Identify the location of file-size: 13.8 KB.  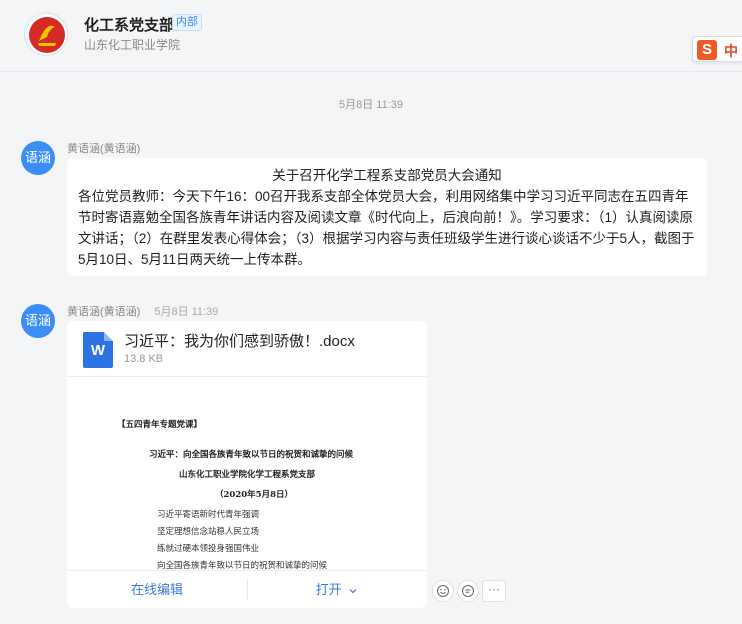
(144, 359).